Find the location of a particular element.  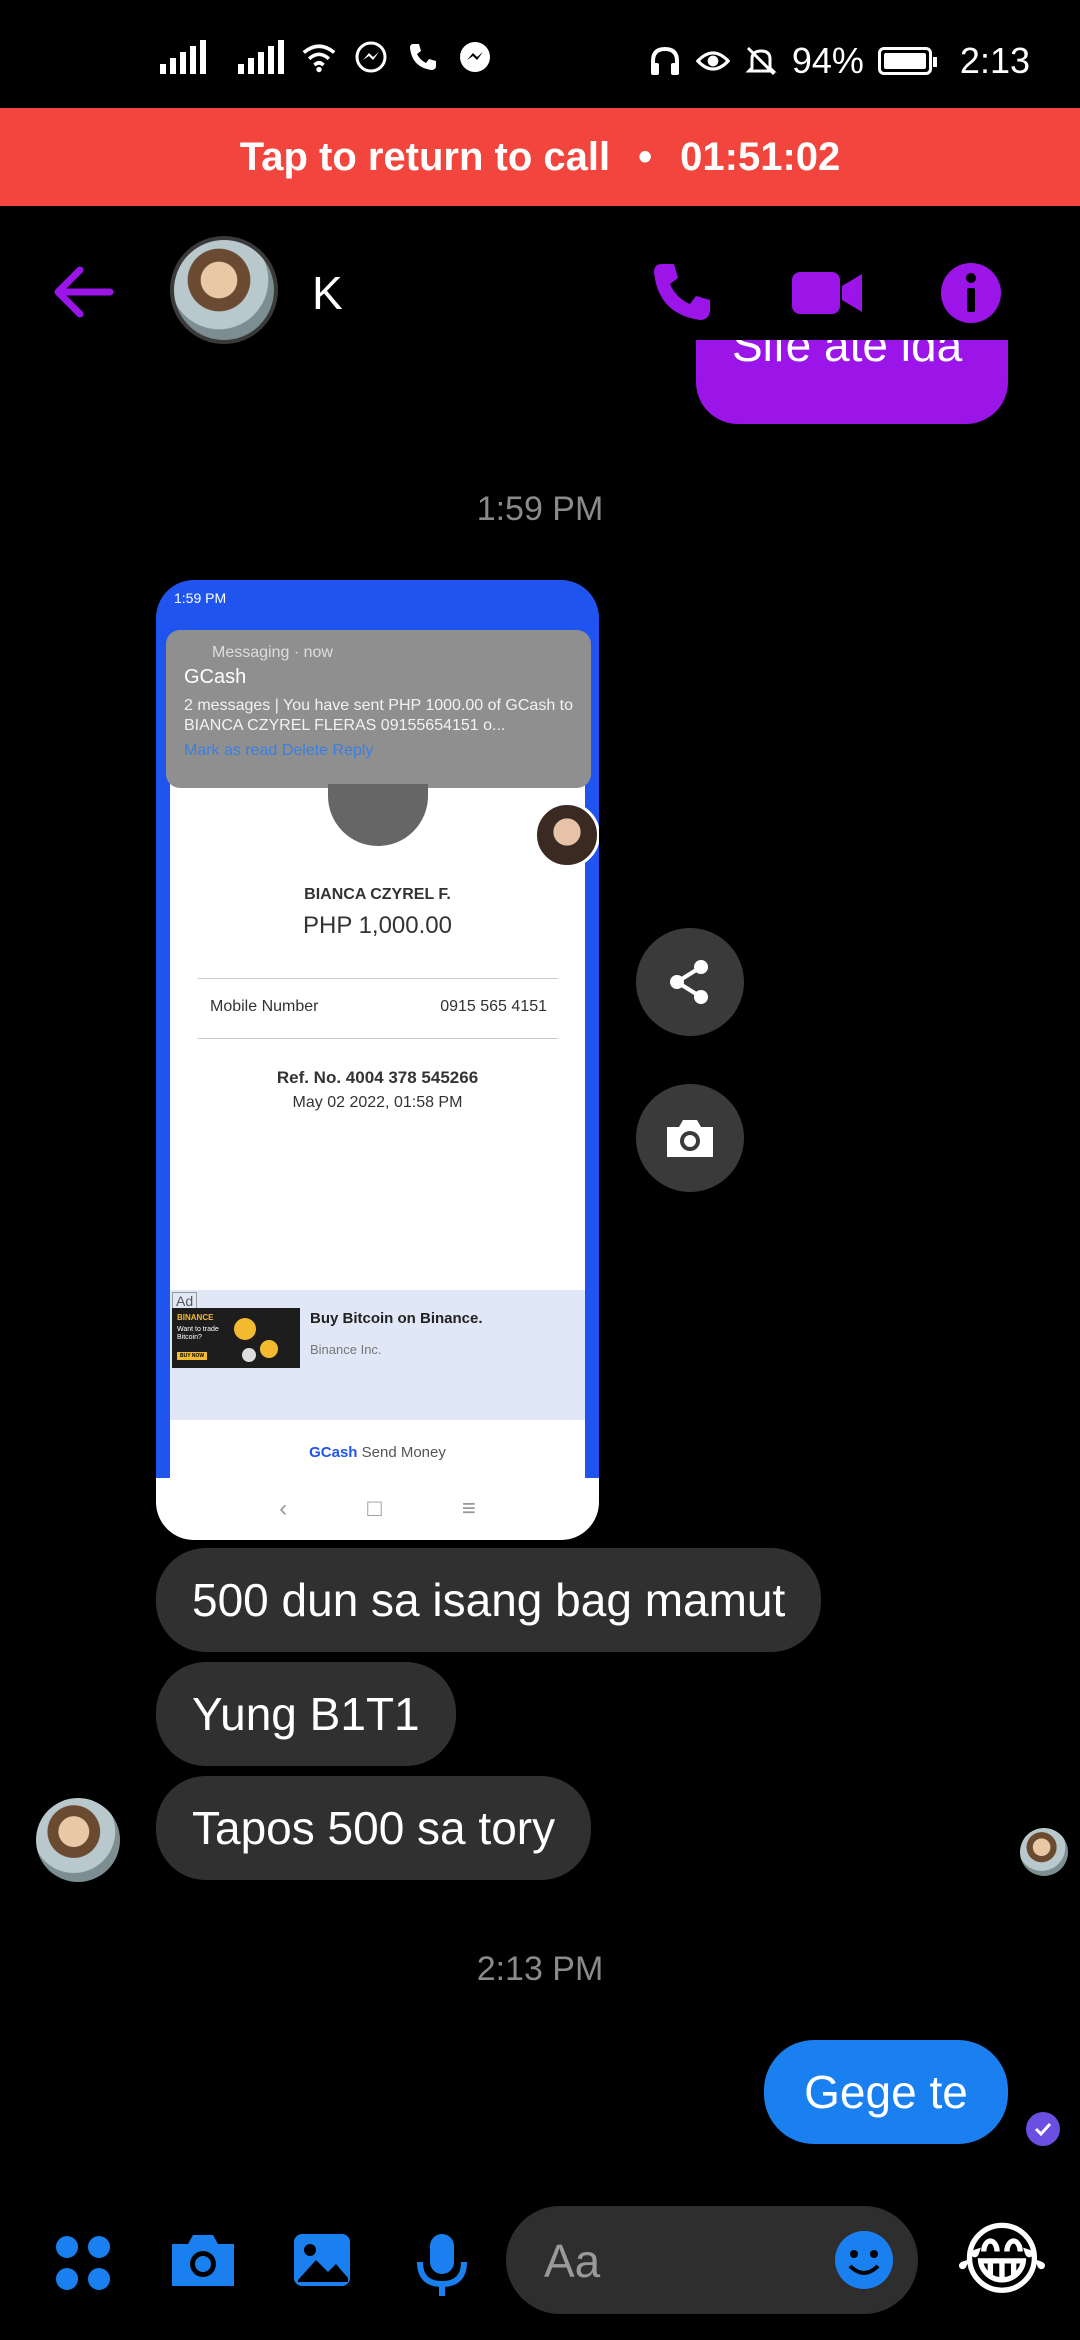

video-camera-icon is located at coordinates (827, 293).